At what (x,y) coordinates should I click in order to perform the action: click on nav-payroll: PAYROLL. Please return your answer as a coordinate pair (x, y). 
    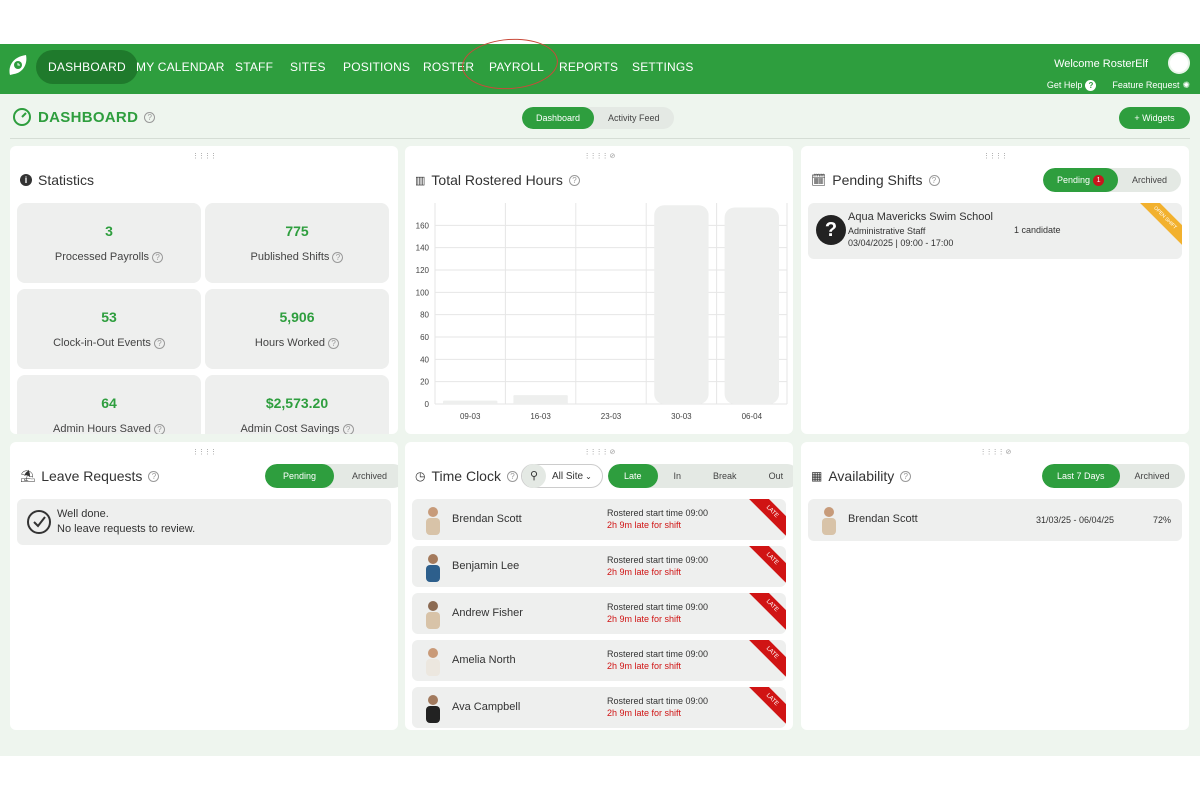
    Looking at the image, I should click on (516, 67).